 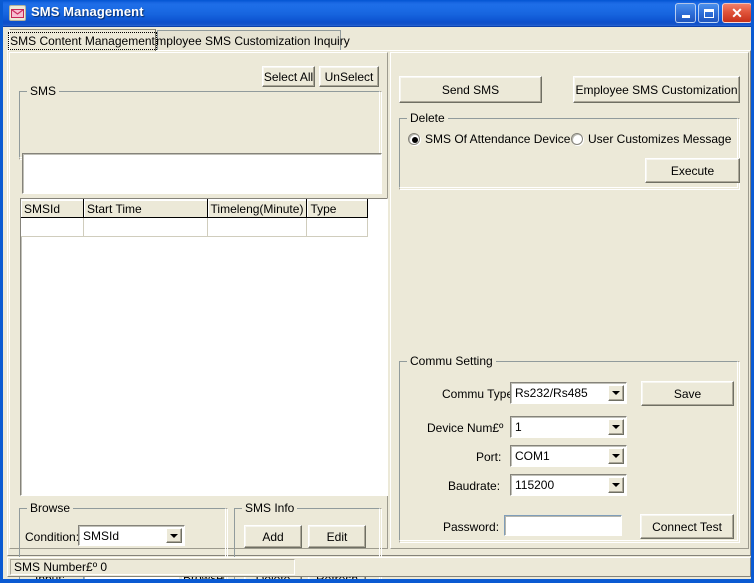 I want to click on commu-type-value: Rs232/Rs485, so click(x=551, y=393).